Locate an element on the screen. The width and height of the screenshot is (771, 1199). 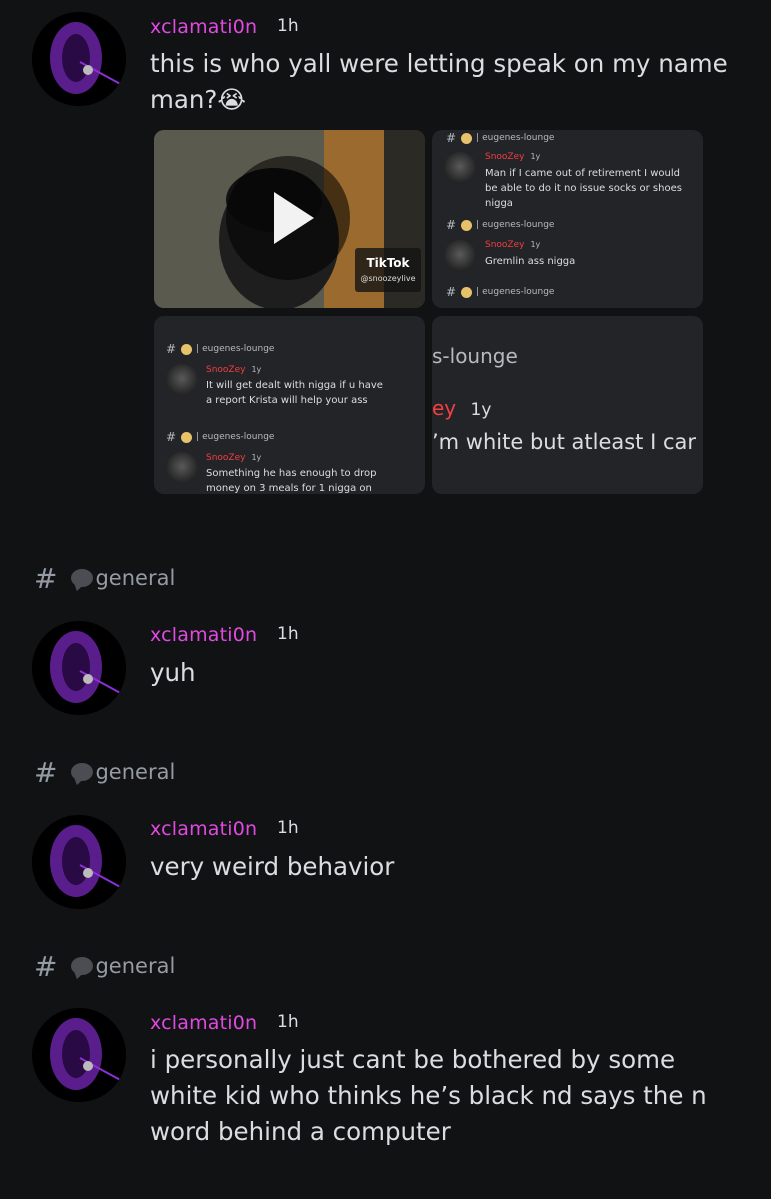
play-icon is located at coordinates (288, 218).